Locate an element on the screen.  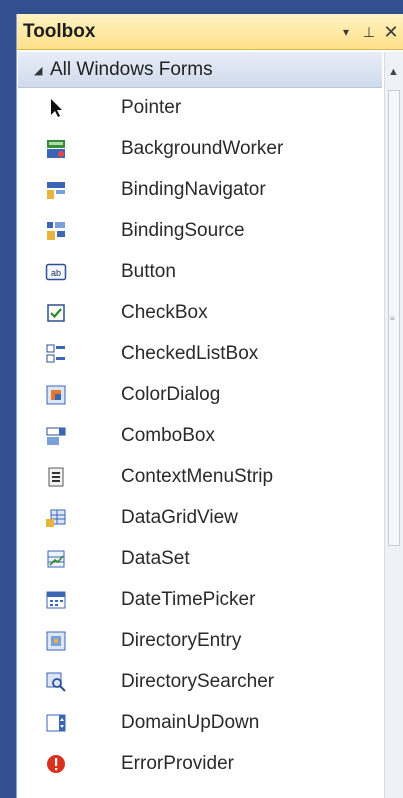
collapse-triangle-icon: ◢ is located at coordinates (38, 70).